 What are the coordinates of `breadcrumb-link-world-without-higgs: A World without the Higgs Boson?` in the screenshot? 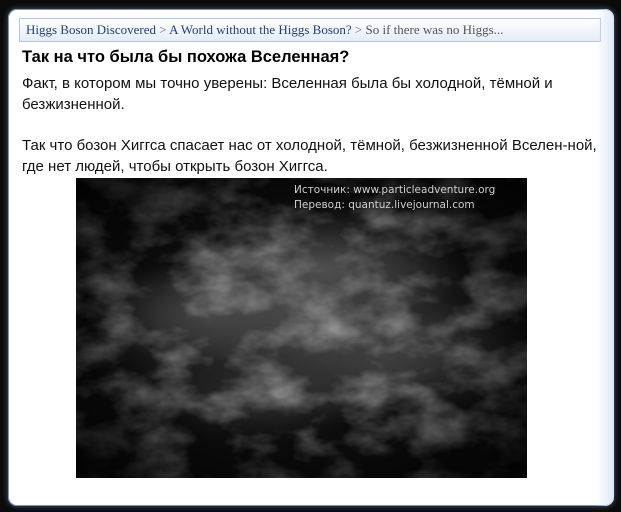 It's located at (260, 29).